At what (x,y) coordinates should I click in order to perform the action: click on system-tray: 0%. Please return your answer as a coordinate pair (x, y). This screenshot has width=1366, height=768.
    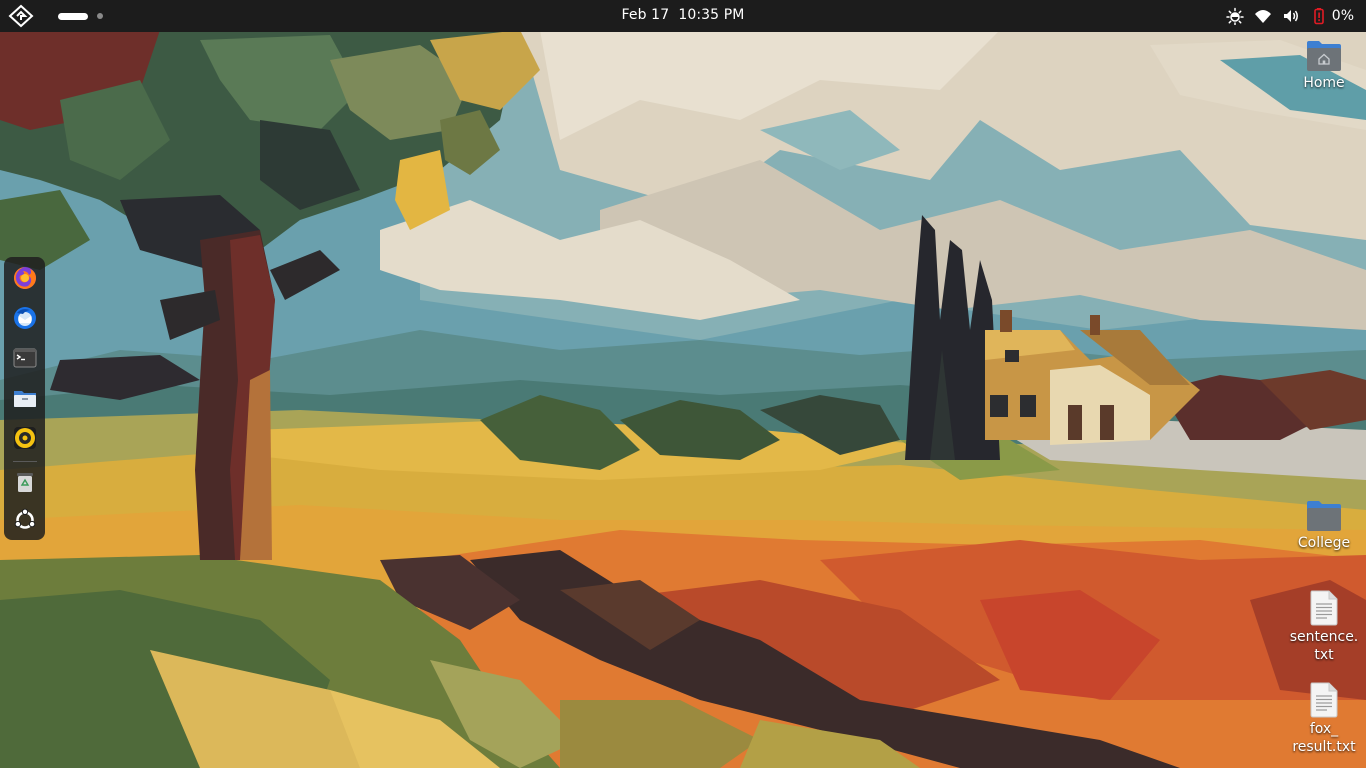
    Looking at the image, I should click on (1290, 16).